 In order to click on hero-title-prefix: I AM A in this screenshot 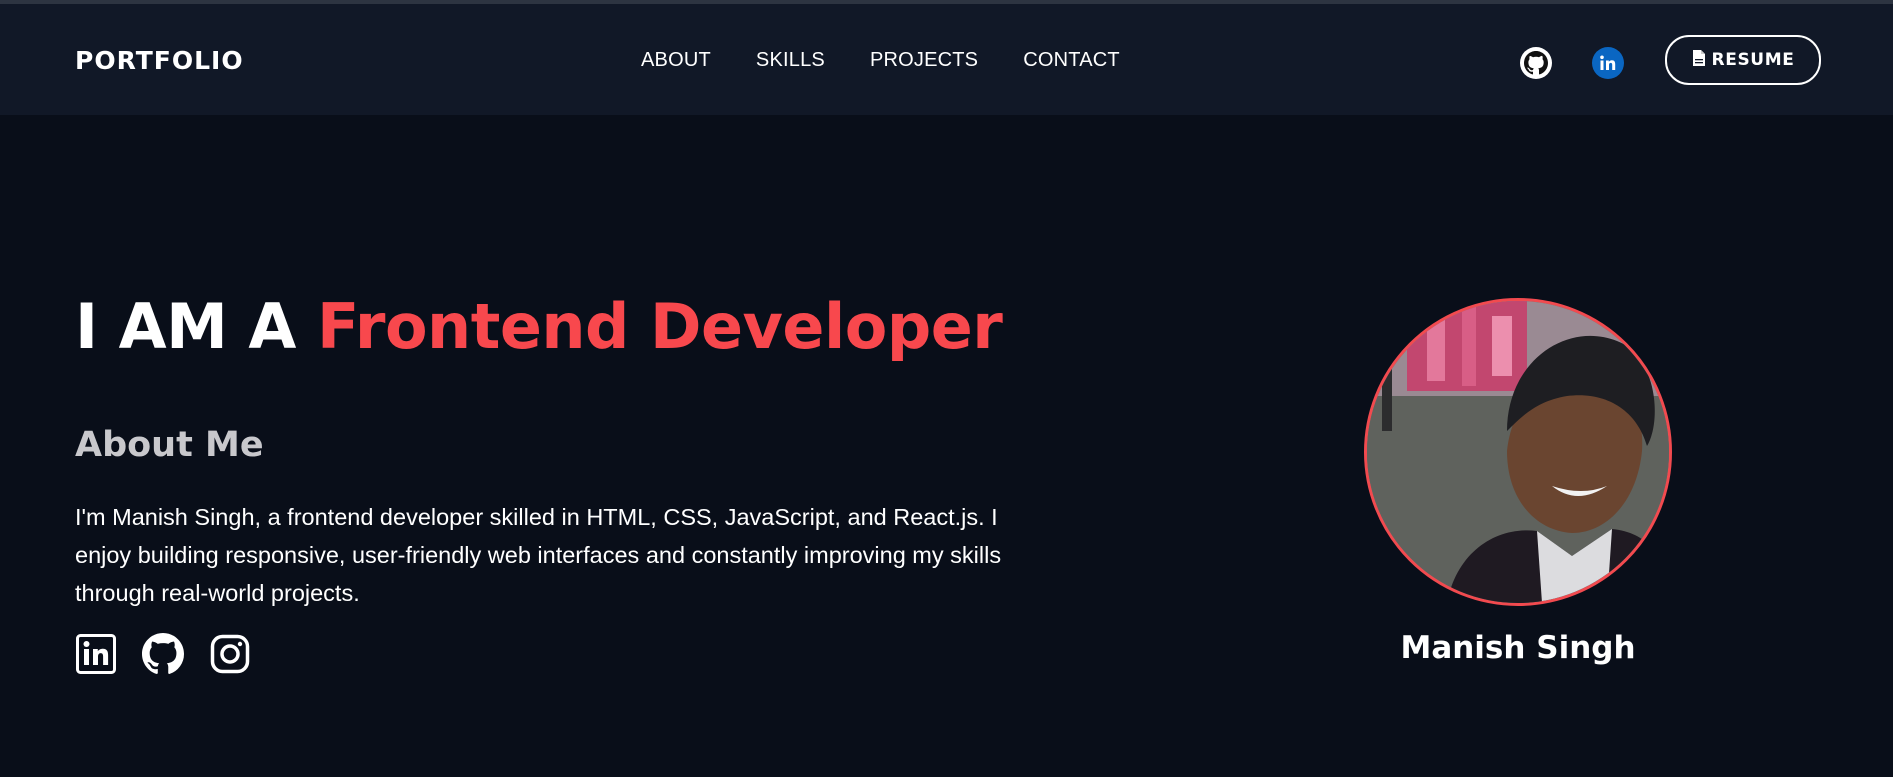, I will do `click(196, 326)`.